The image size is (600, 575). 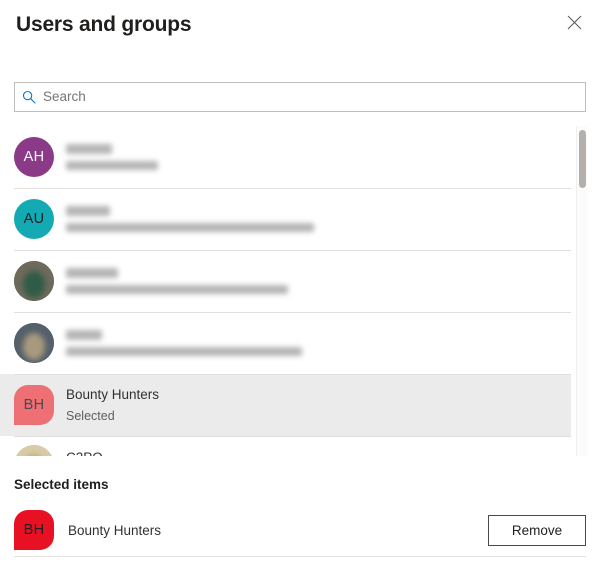 What do you see at coordinates (104, 24) in the screenshot?
I see `page-title: Users and groups` at bounding box center [104, 24].